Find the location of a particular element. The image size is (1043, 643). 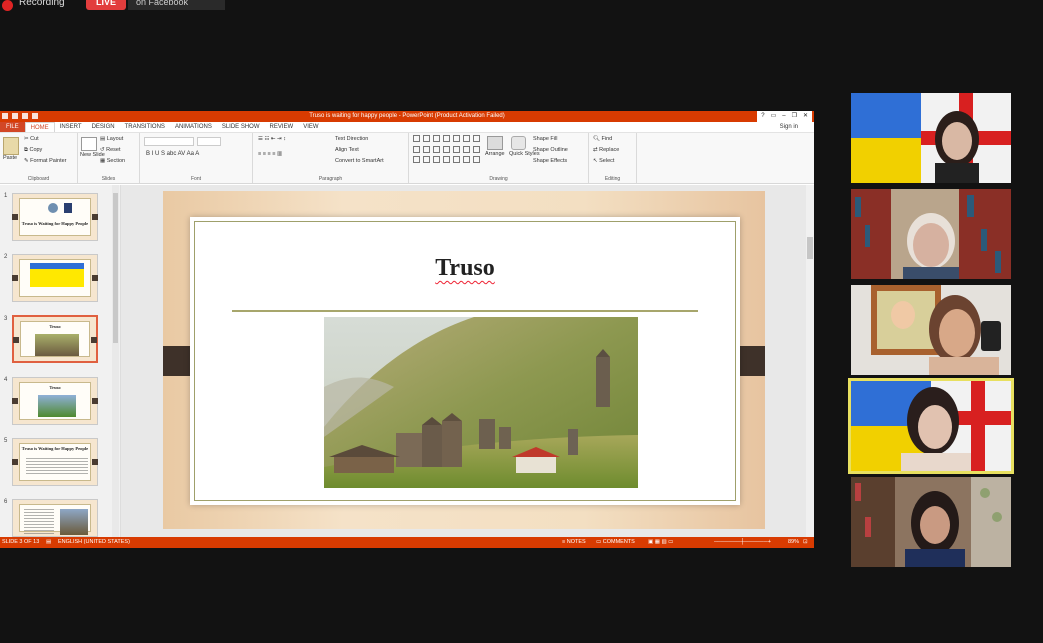

format-painter-button: ✎ Format Painter is located at coordinates (45, 161).